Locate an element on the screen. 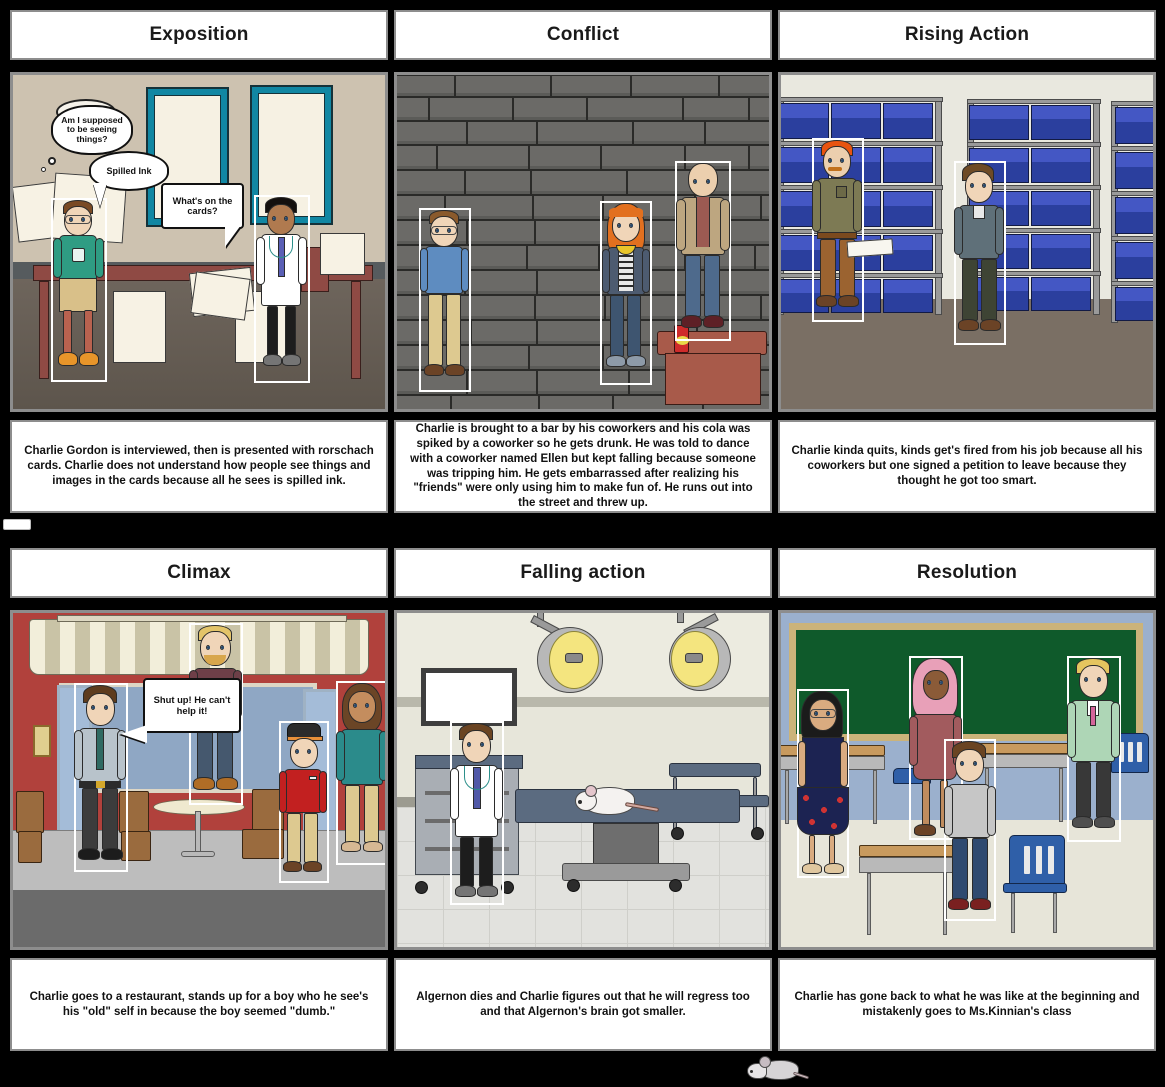  scene-brick-wall-bar is located at coordinates (583, 242).